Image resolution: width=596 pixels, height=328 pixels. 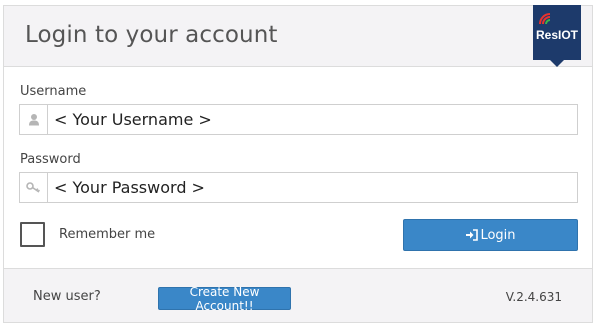 I want to click on logo-text: ResIOT, so click(x=556, y=35).